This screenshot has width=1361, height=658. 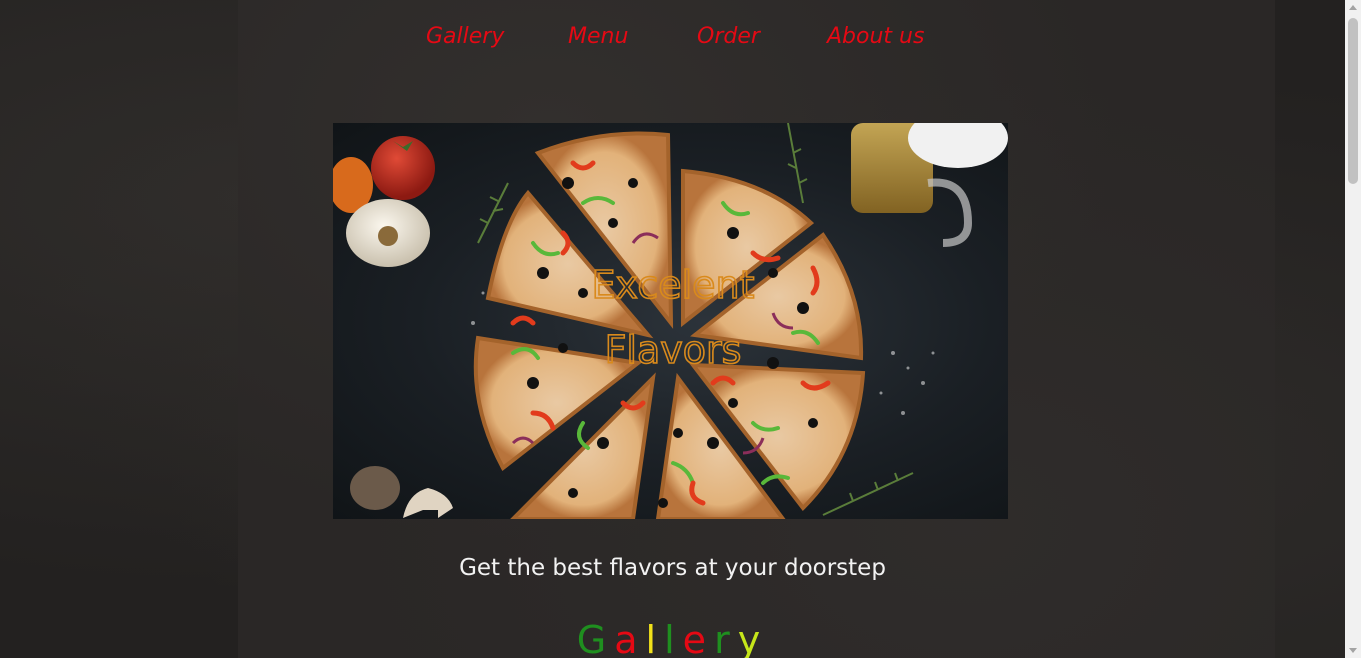 What do you see at coordinates (672, 568) in the screenshot?
I see `tagline: Get the best flavors at your doorstep` at bounding box center [672, 568].